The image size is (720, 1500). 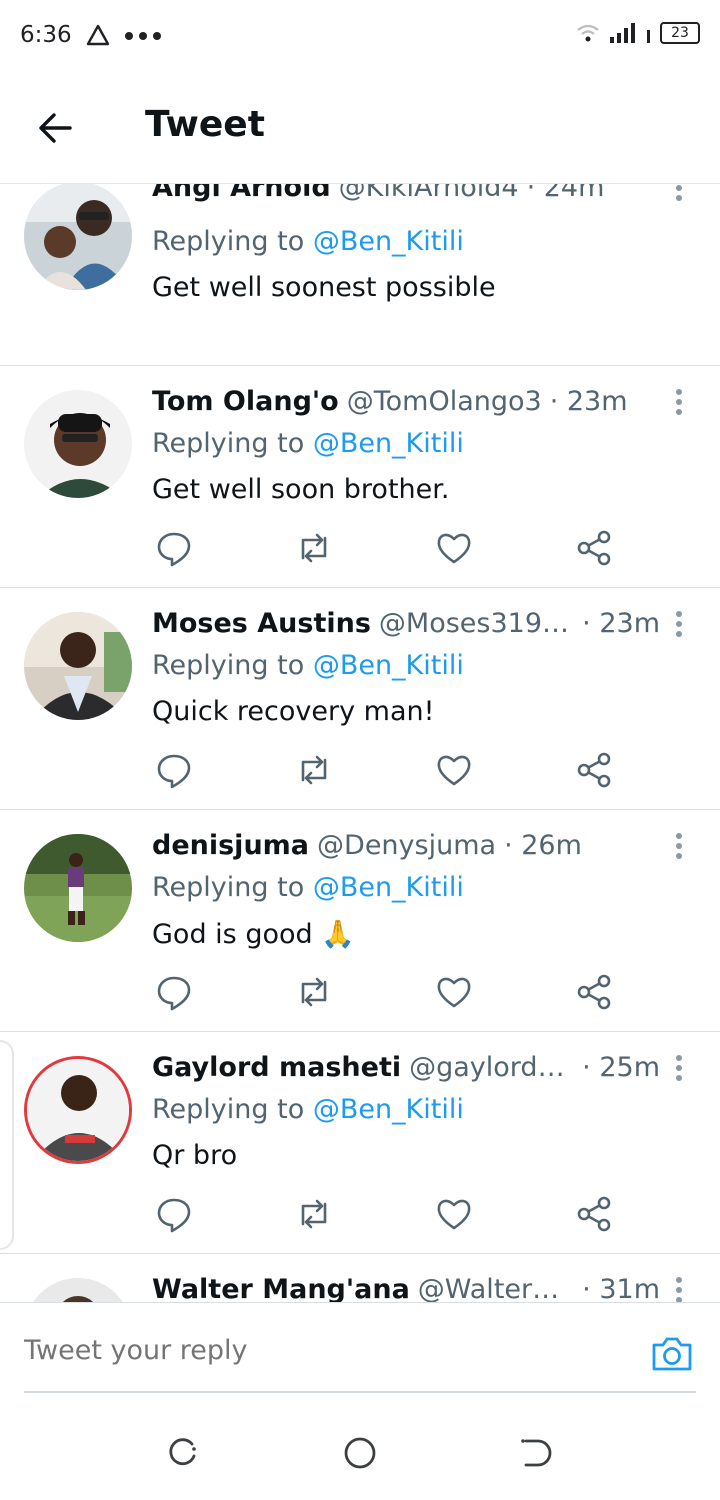 What do you see at coordinates (230, 845) in the screenshot?
I see `author-name: denisjuma` at bounding box center [230, 845].